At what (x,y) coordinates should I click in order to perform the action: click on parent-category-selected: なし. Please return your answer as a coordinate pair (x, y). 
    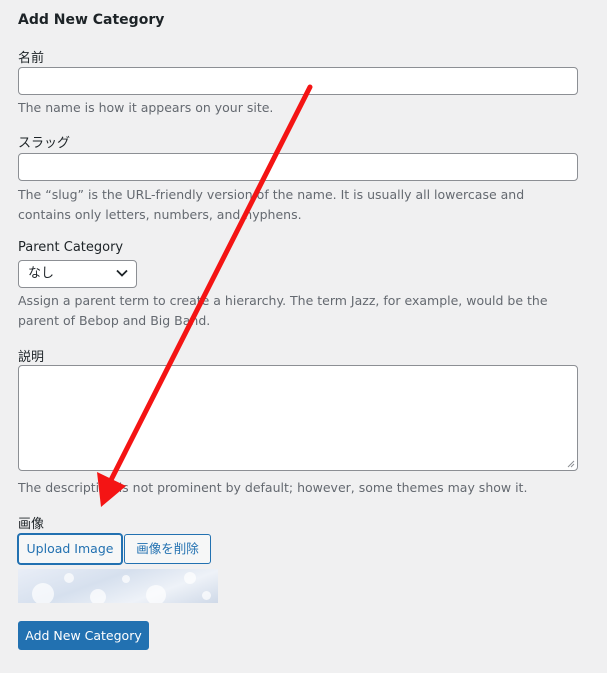
    Looking at the image, I should click on (41, 273).